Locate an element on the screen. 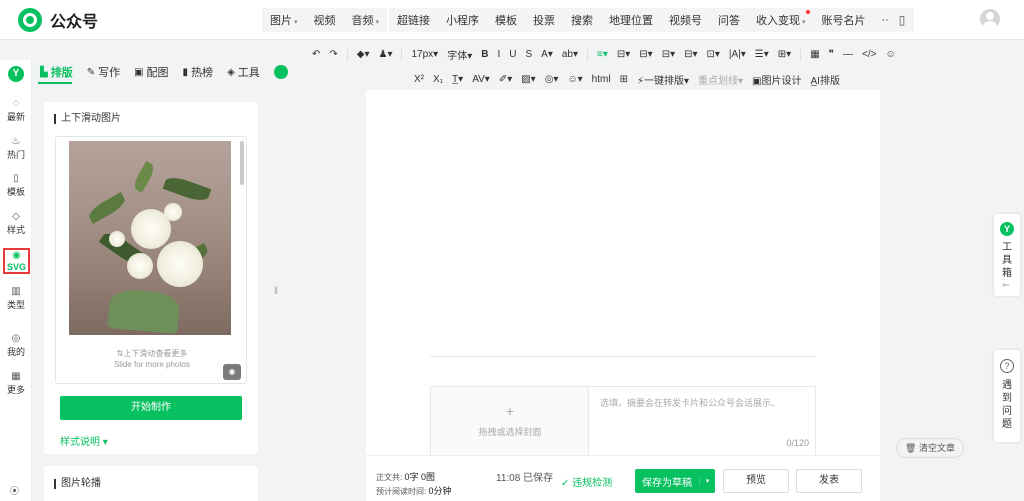  tab-4: ▮ 热榜 is located at coordinates (198, 72).